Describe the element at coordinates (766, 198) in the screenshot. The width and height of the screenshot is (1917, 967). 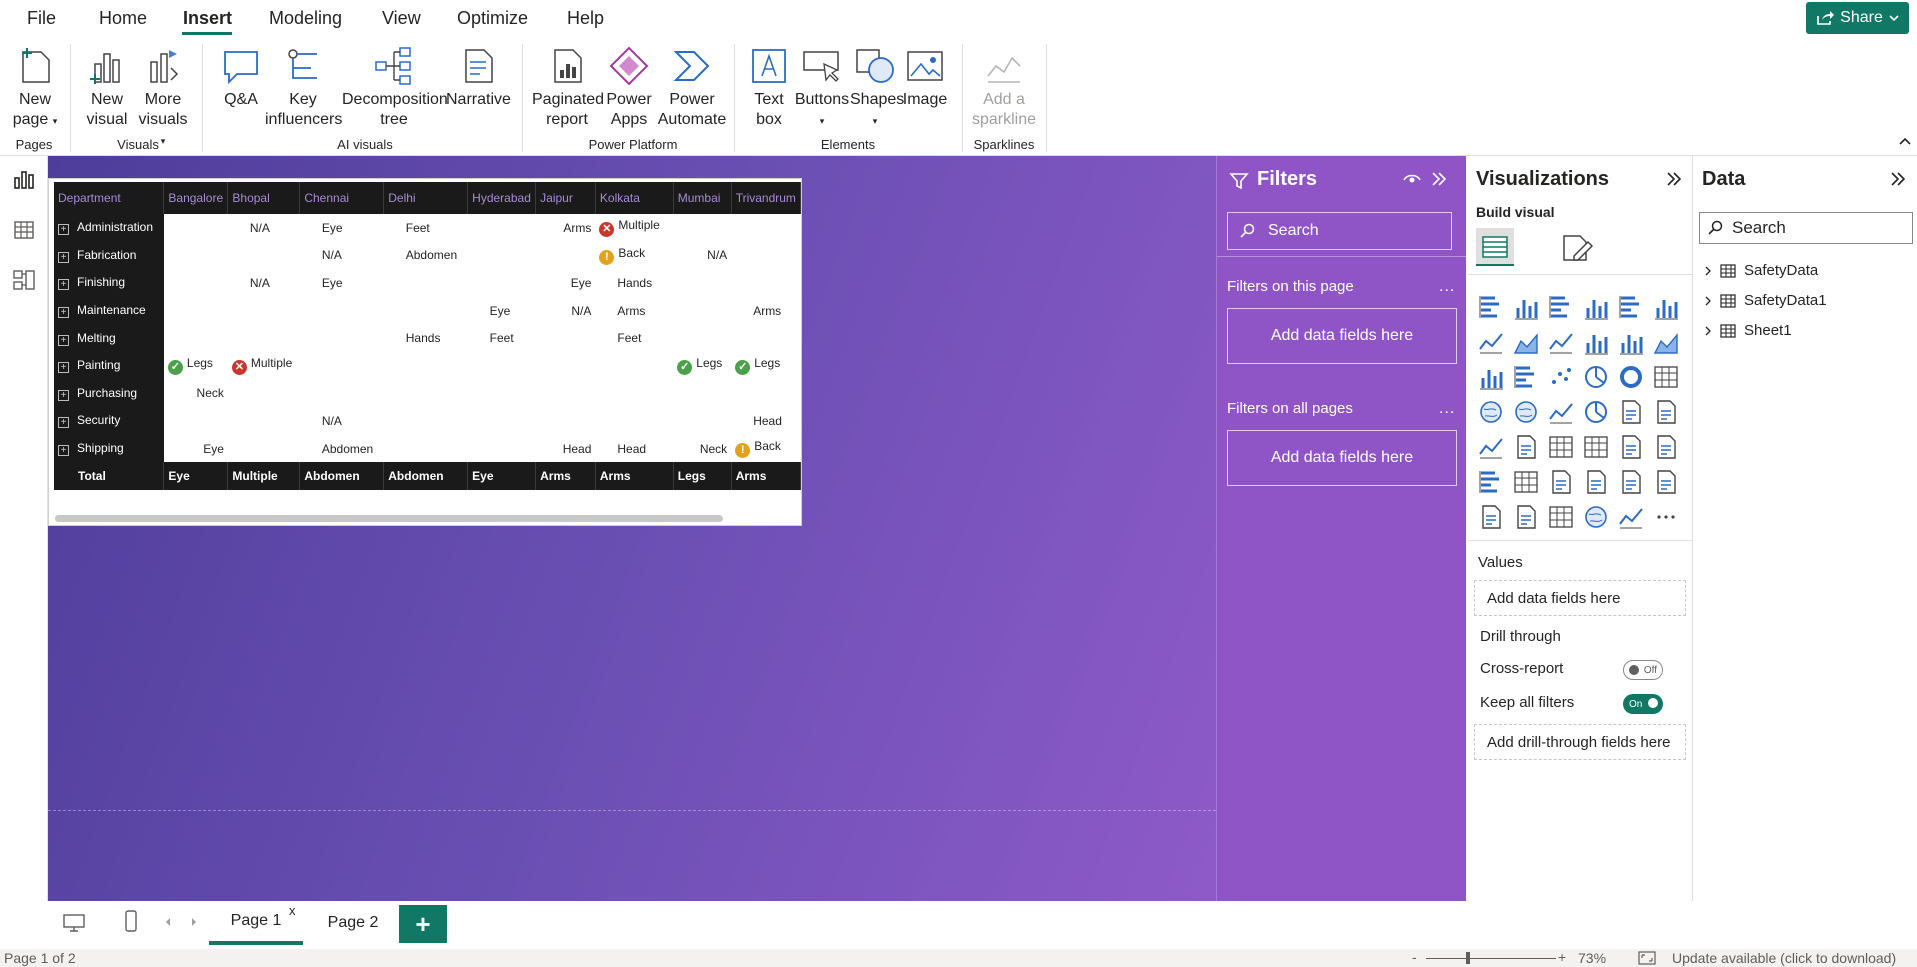
I see `column-header: Trivandrum` at that location.